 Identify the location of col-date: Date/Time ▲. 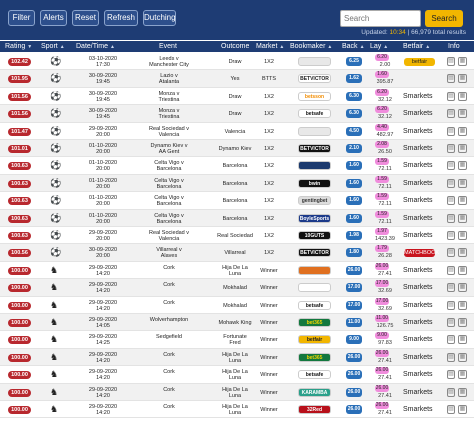
(95, 46).